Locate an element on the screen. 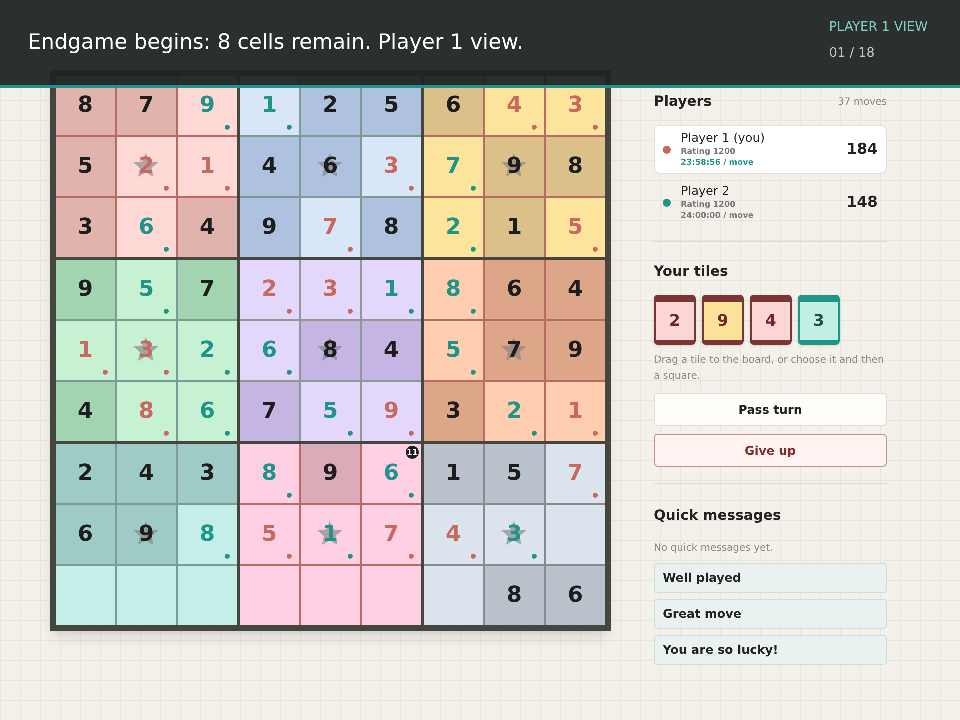 The width and height of the screenshot is (960, 720). board-cell: 6 11 is located at coordinates (391, 473).